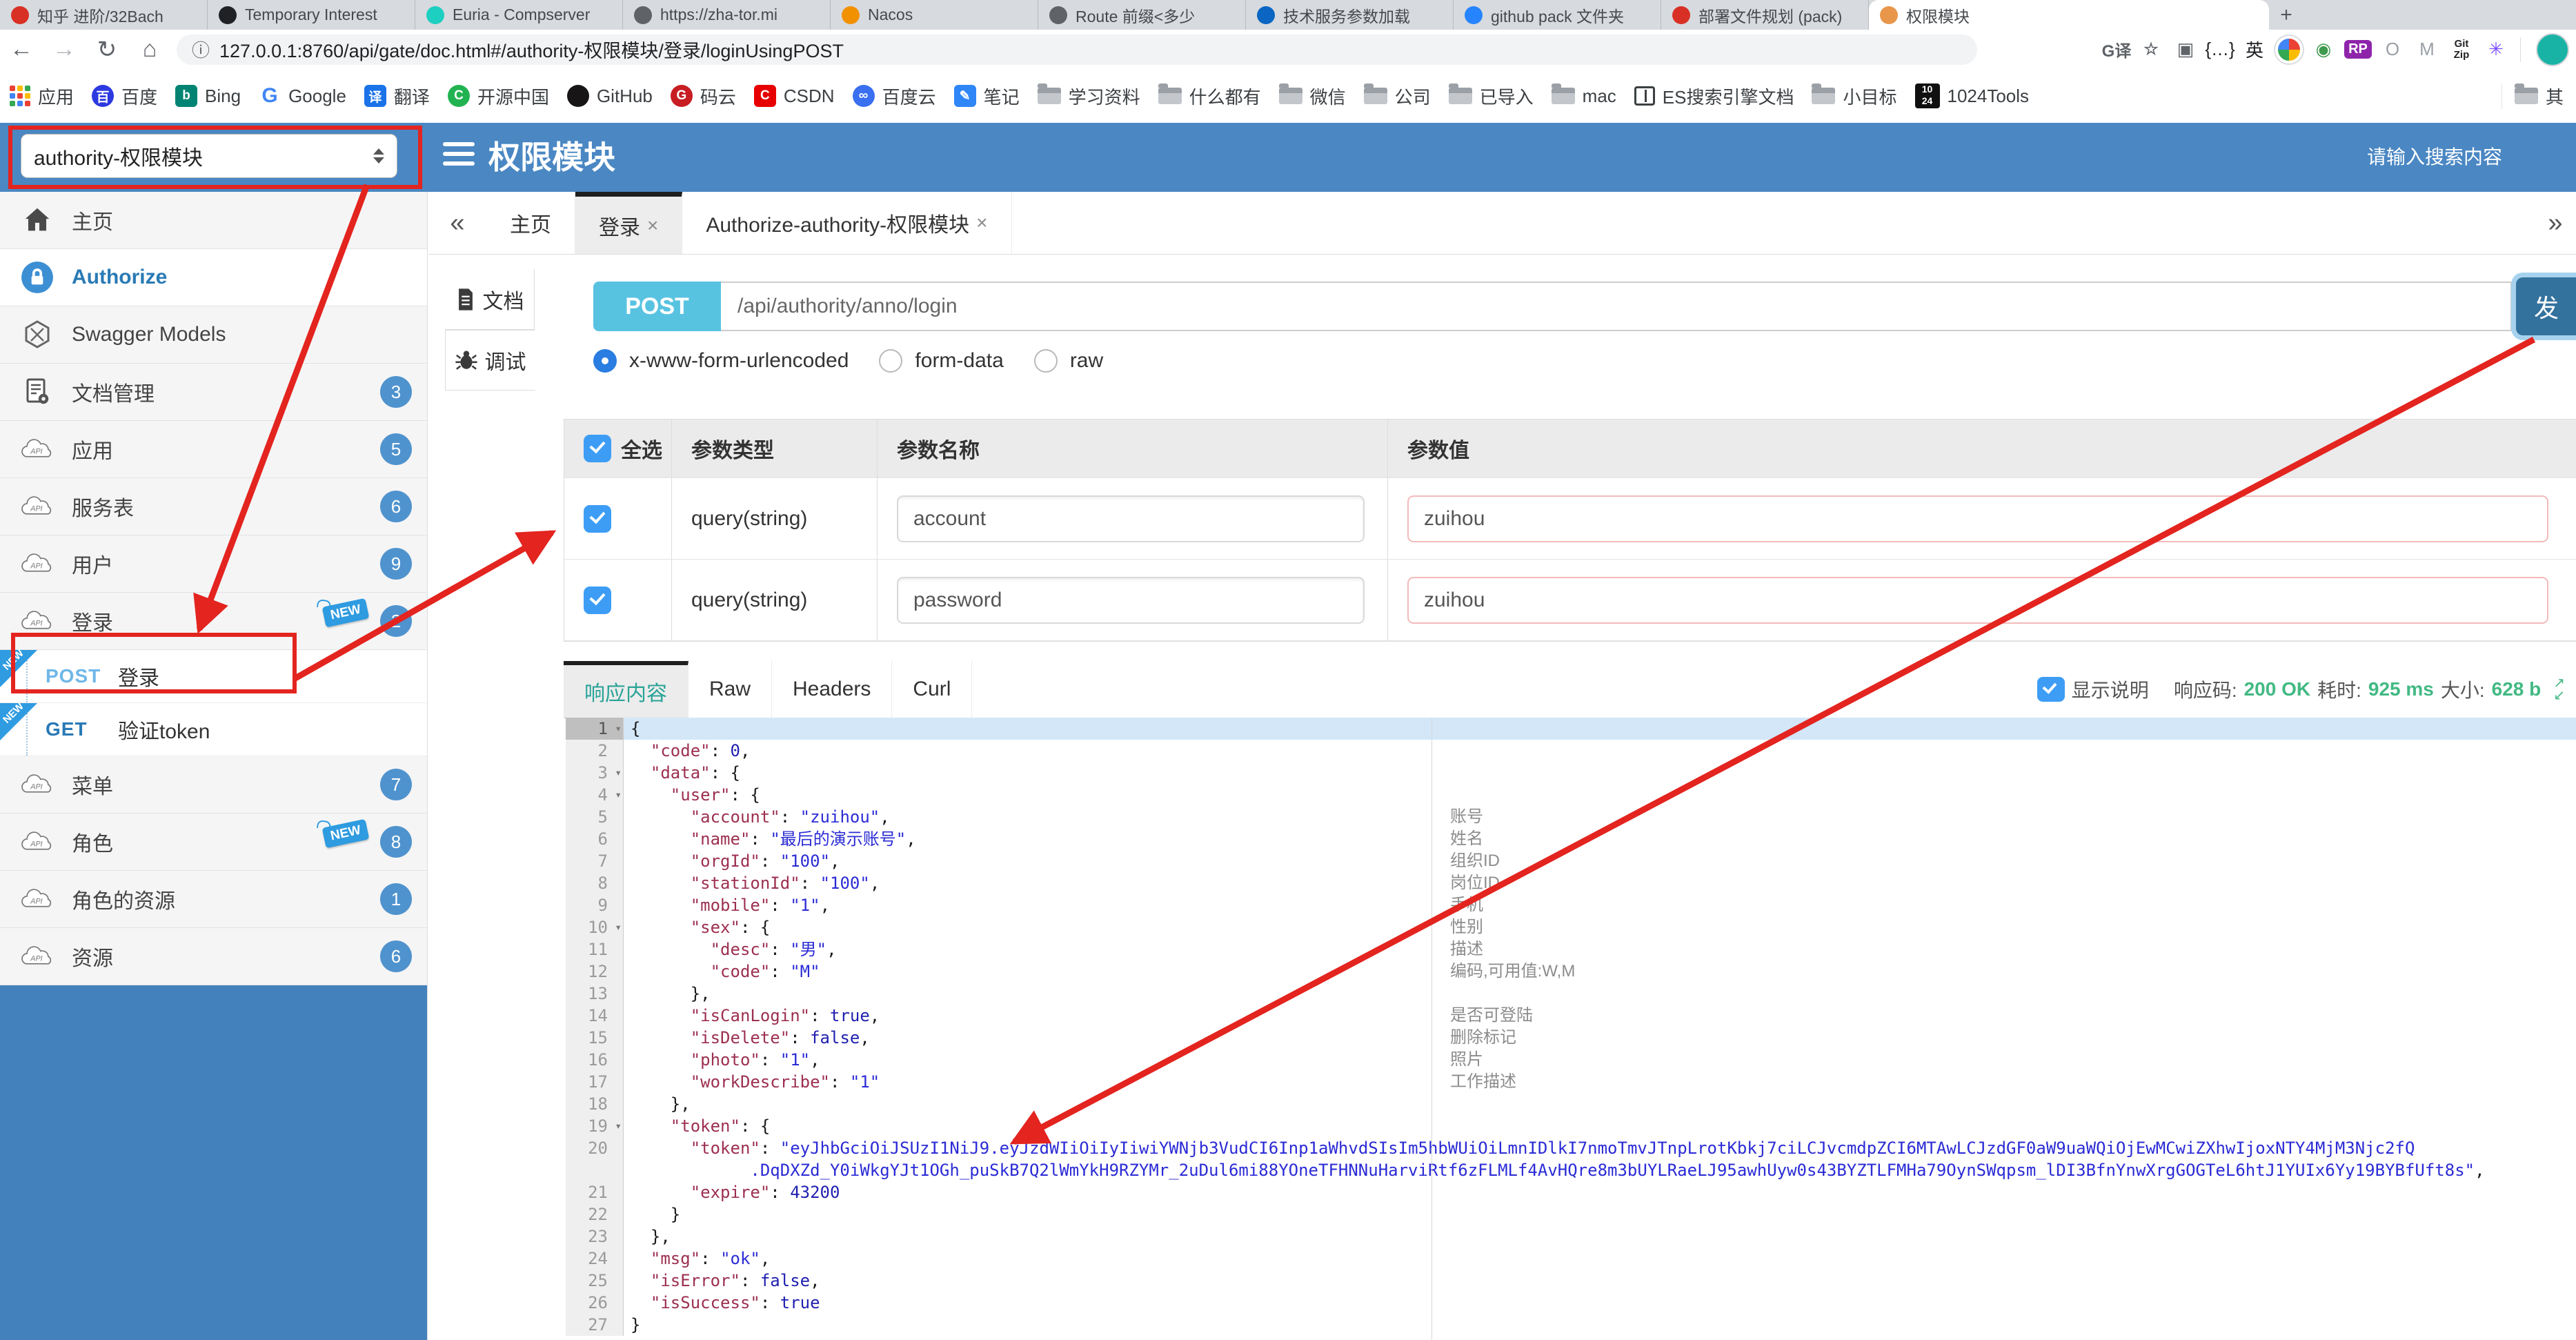  What do you see at coordinates (2286, 15) in the screenshot?
I see `new-tab-button: +` at bounding box center [2286, 15].